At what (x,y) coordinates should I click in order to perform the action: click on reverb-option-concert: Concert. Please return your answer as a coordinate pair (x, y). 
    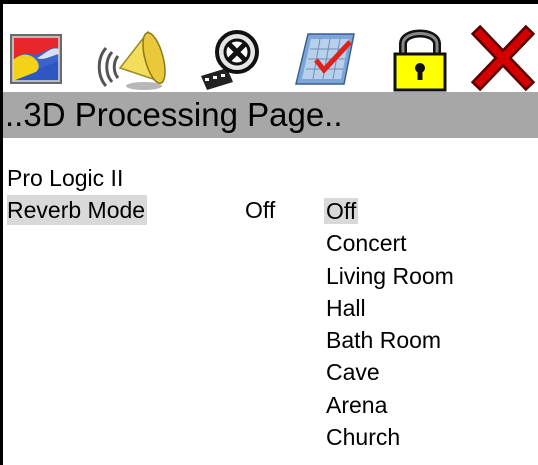
    Looking at the image, I should click on (390, 243).